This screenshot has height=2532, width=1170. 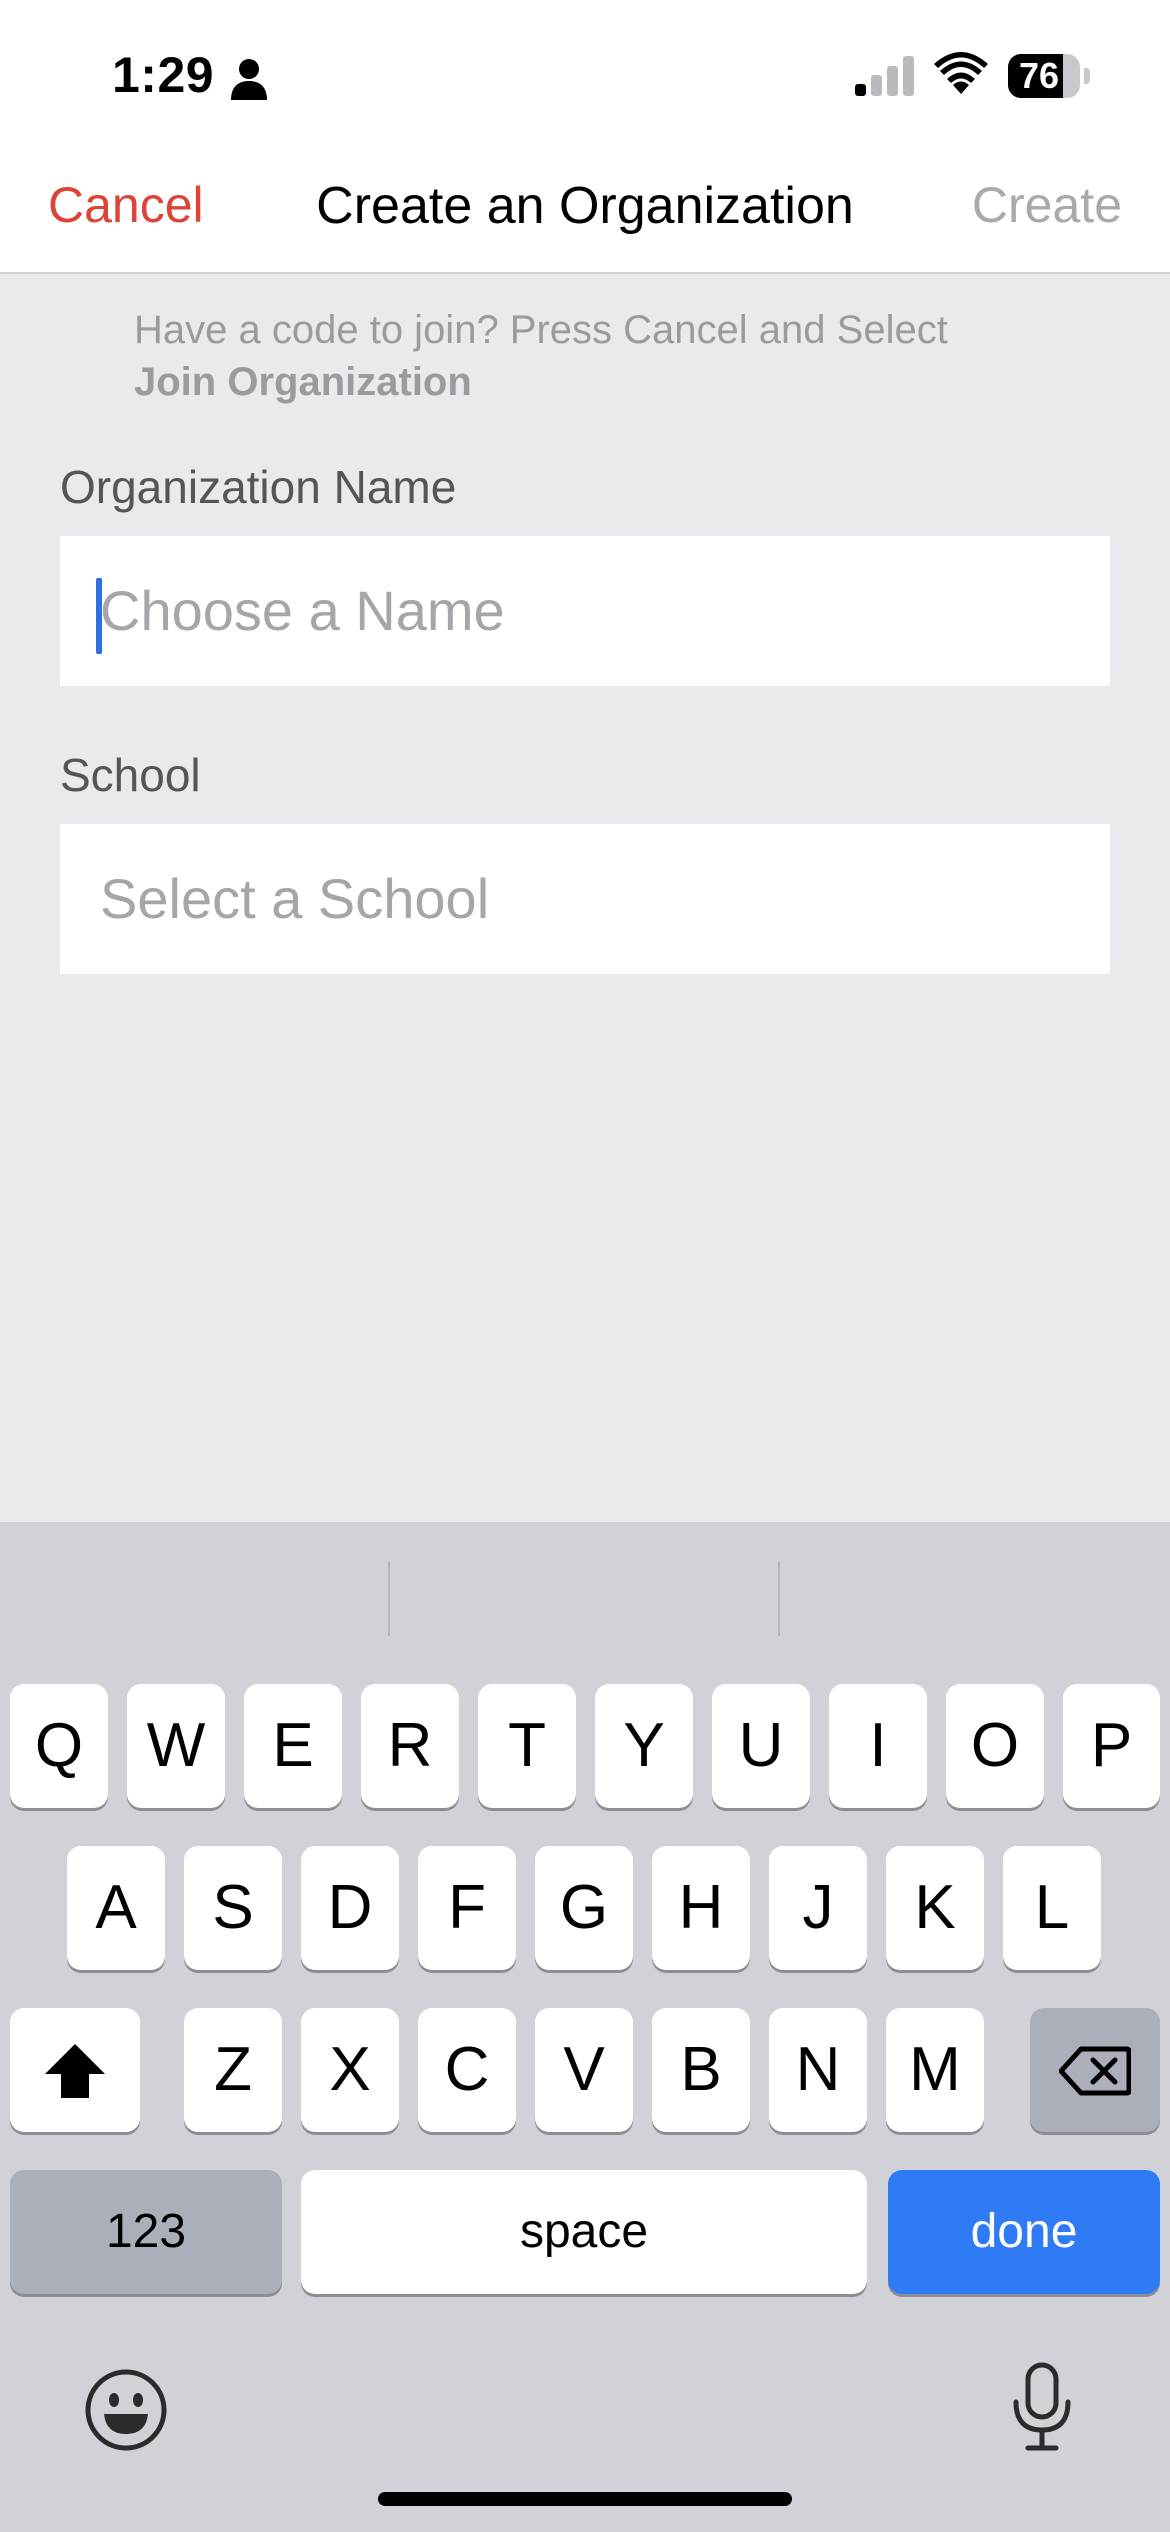 What do you see at coordinates (303, 382) in the screenshot?
I see `join-hint-emphasis: Join Organization` at bounding box center [303, 382].